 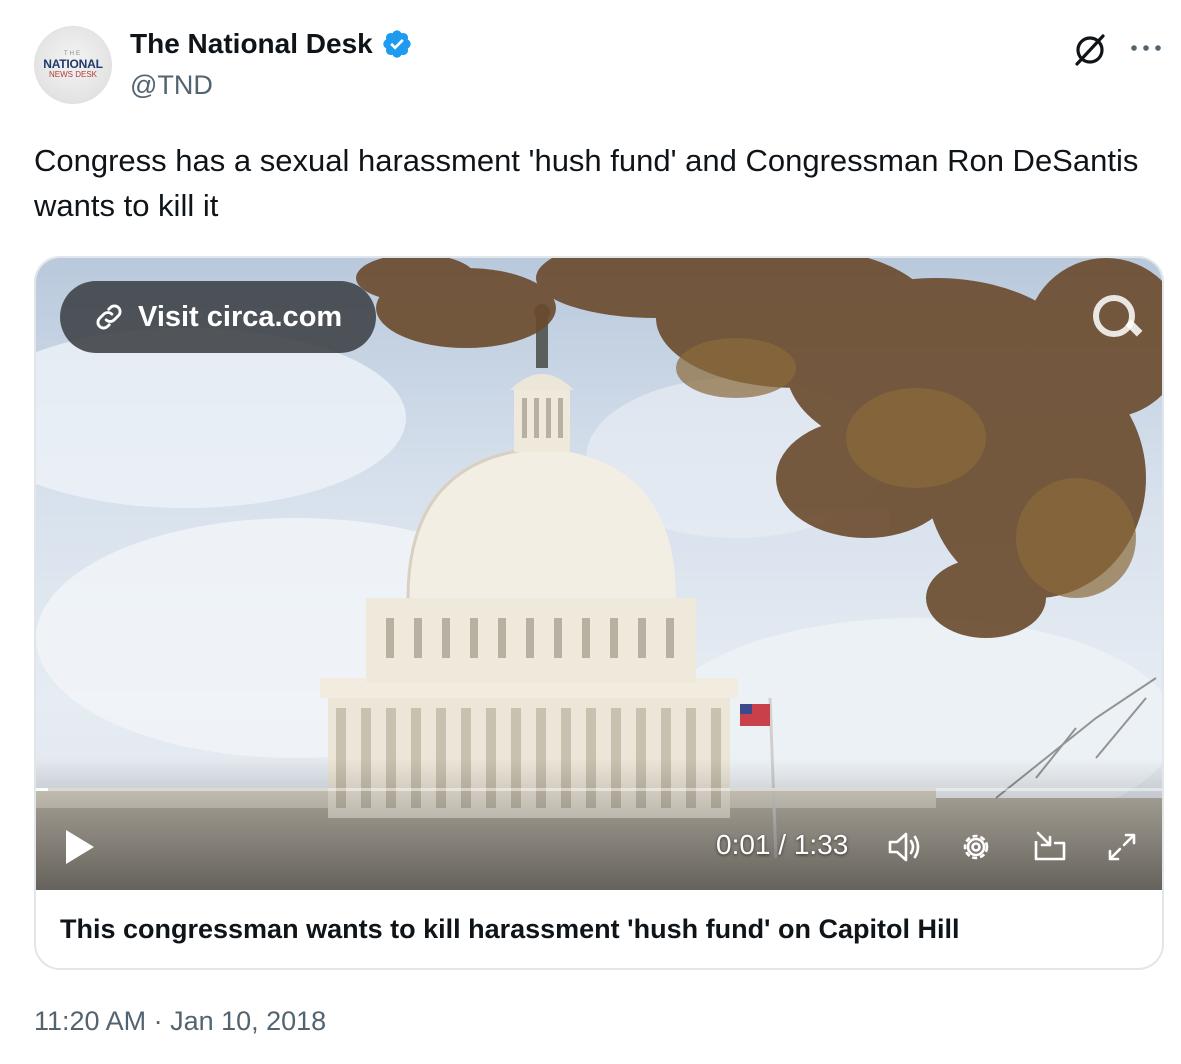 What do you see at coordinates (397, 44) in the screenshot?
I see `verified-badge-icon` at bounding box center [397, 44].